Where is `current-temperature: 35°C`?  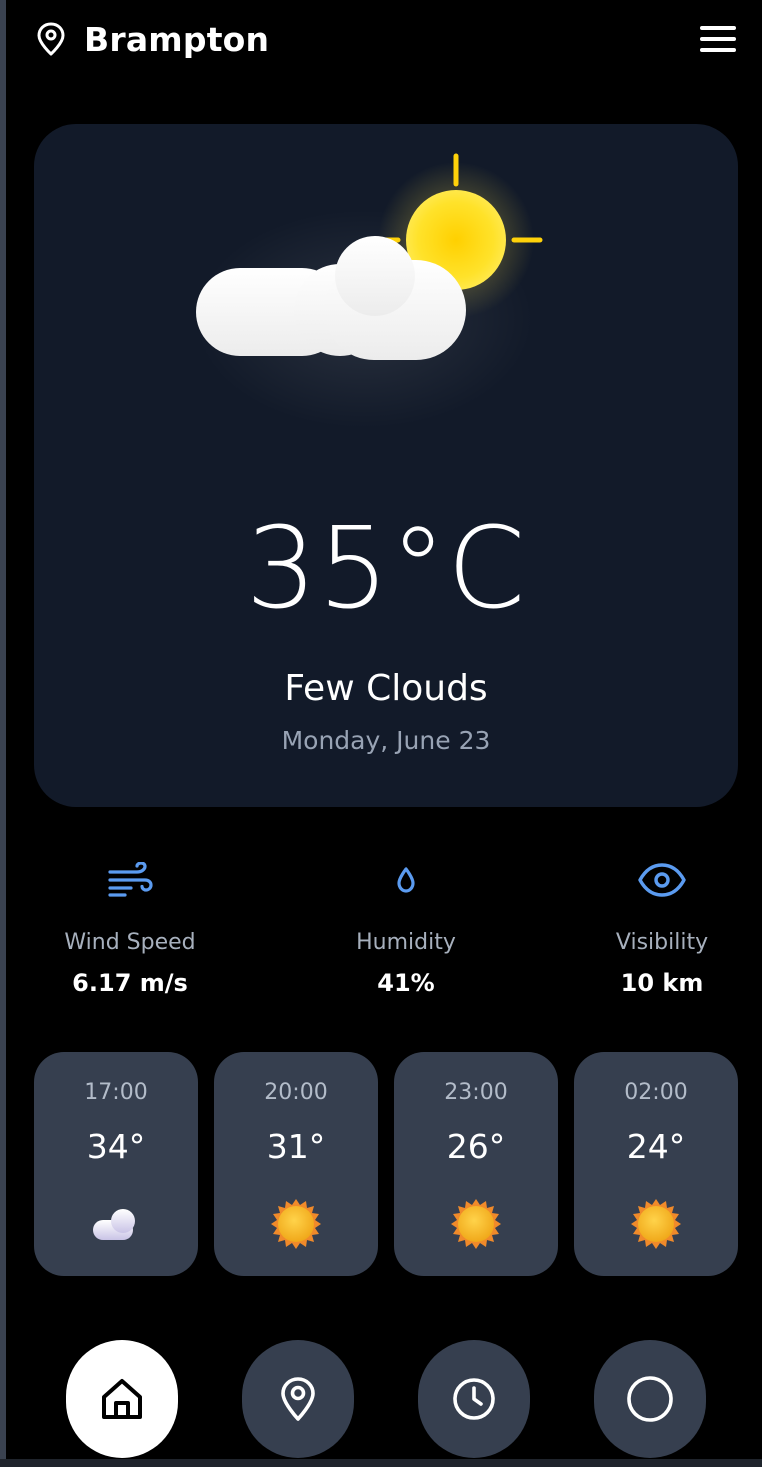
current-temperature: 35°C is located at coordinates (386, 569).